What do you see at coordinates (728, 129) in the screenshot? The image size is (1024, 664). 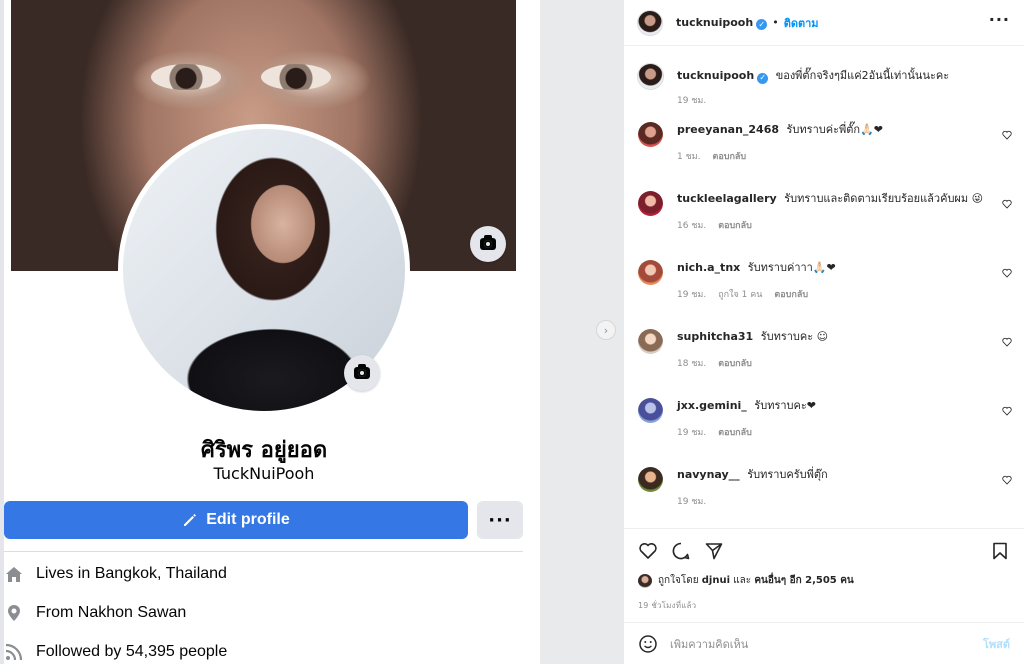 I see `comment-username: preeyanan_2468` at bounding box center [728, 129].